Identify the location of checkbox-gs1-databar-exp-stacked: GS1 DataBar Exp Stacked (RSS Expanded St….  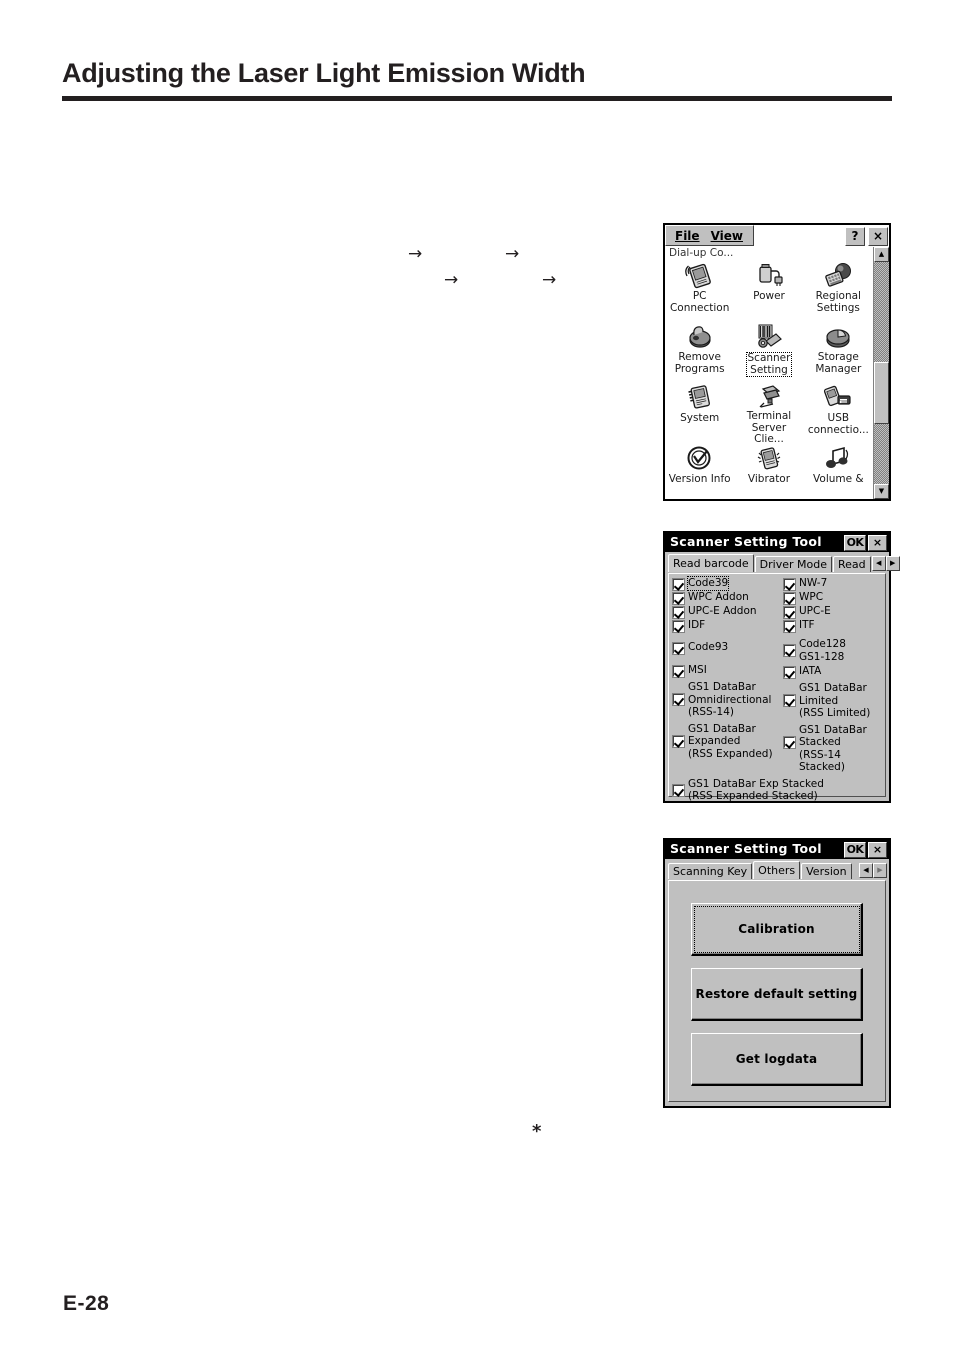
(777, 790).